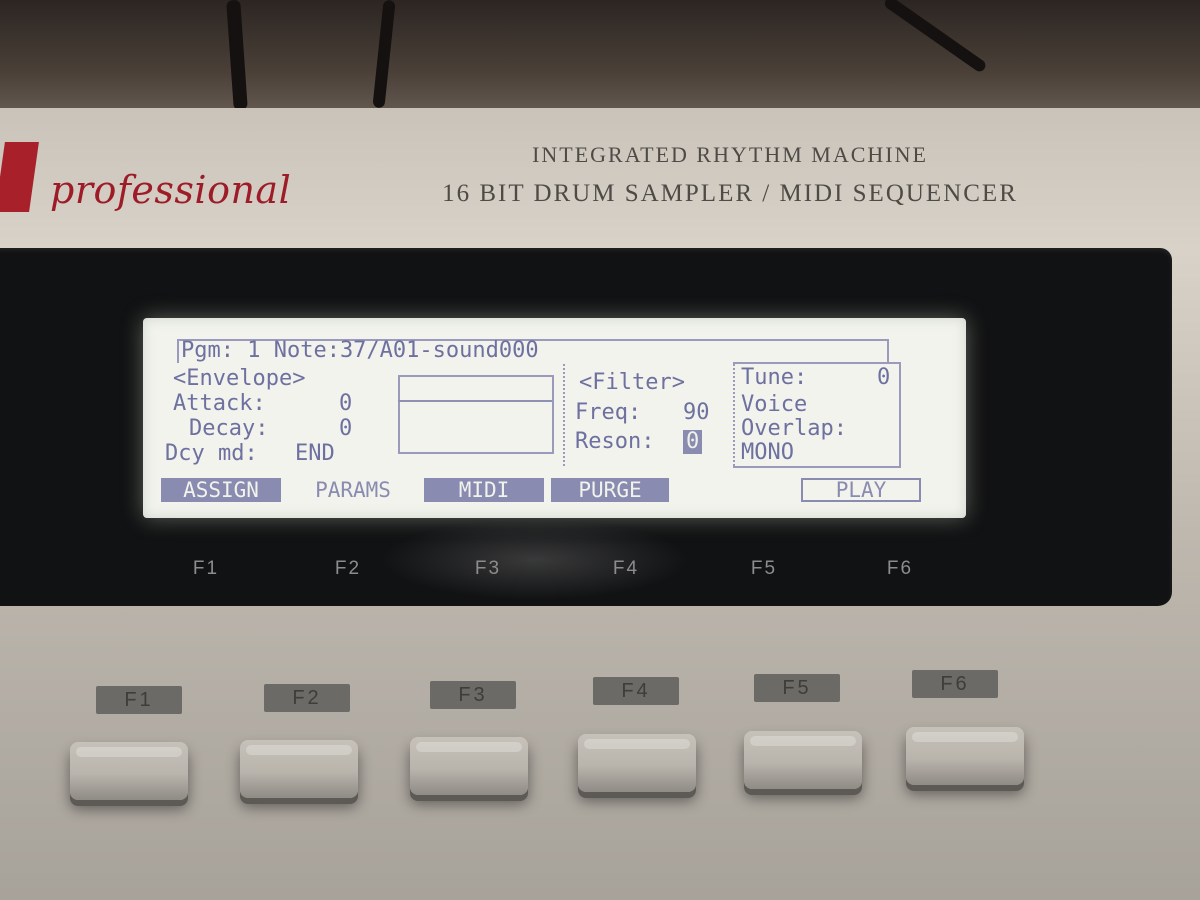 Image resolution: width=1200 pixels, height=900 pixels. I want to click on button-tag-f2: F2, so click(307, 698).